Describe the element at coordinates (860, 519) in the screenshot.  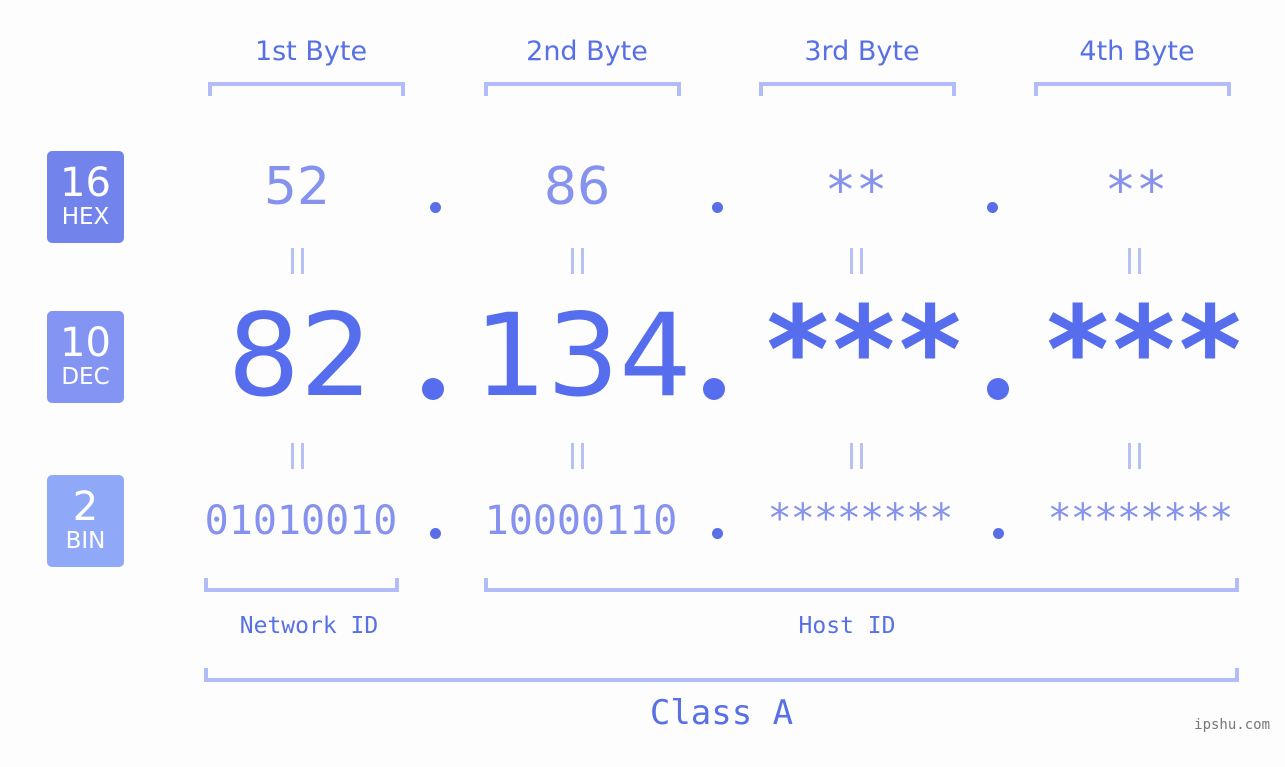
I see `bin-value-3: ********` at that location.